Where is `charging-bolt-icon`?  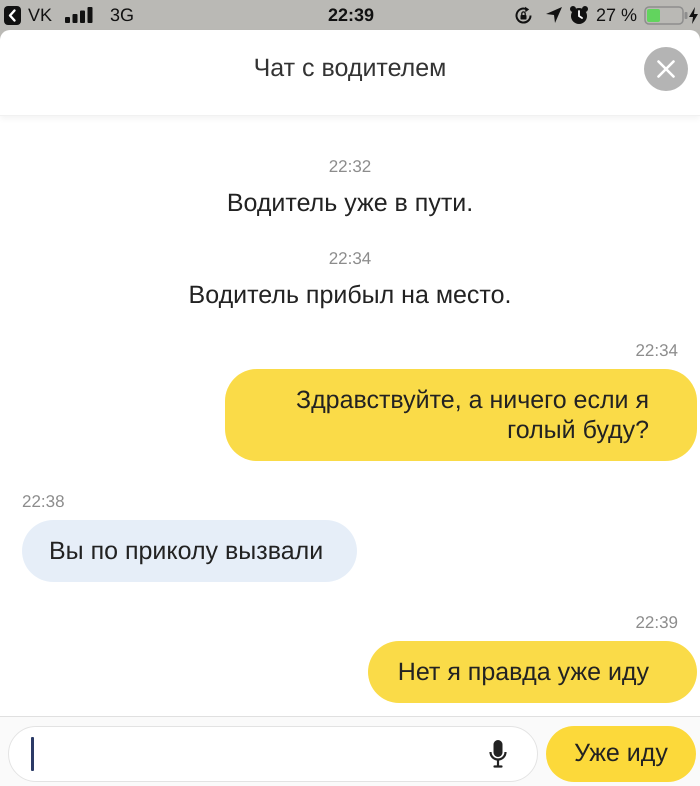 charging-bolt-icon is located at coordinates (693, 15).